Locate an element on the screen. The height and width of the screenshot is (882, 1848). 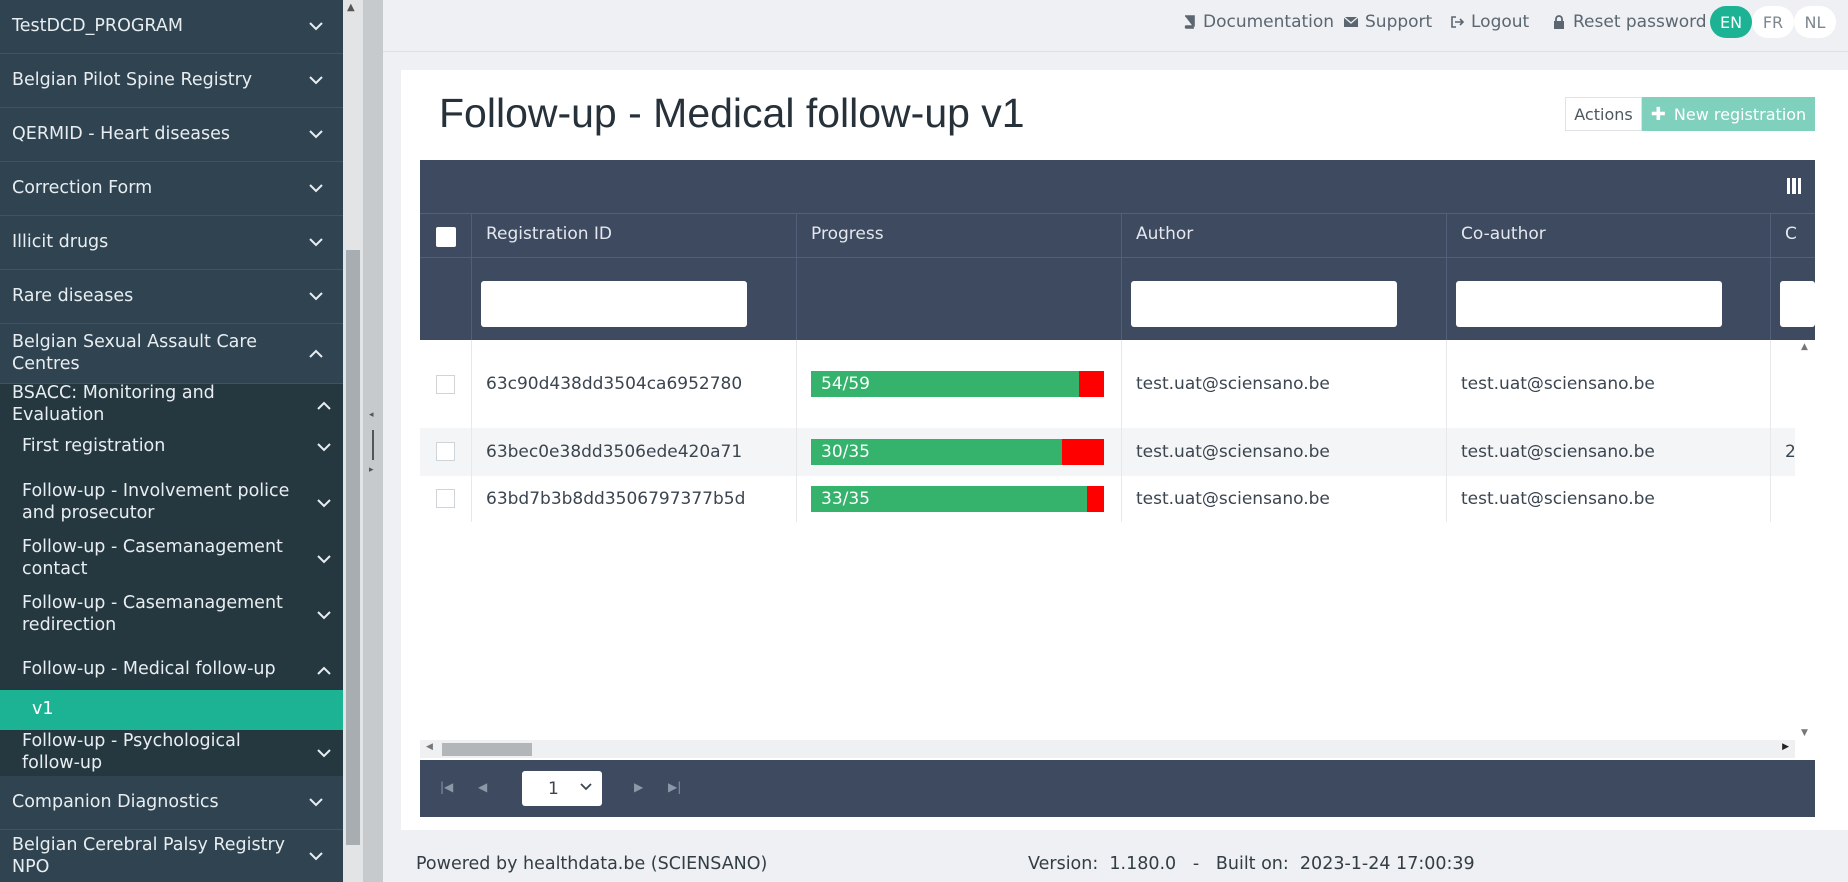
column-header-author: Author is located at coordinates (1164, 234).